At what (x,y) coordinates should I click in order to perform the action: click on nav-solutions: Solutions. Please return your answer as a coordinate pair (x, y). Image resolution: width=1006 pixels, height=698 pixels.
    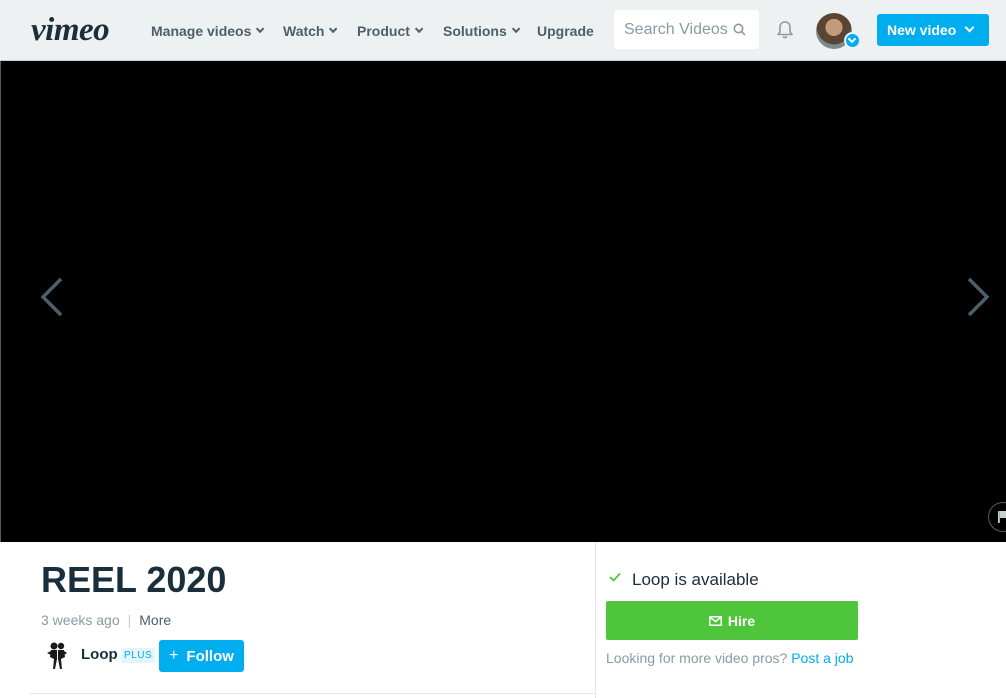
    Looking at the image, I should click on (482, 30).